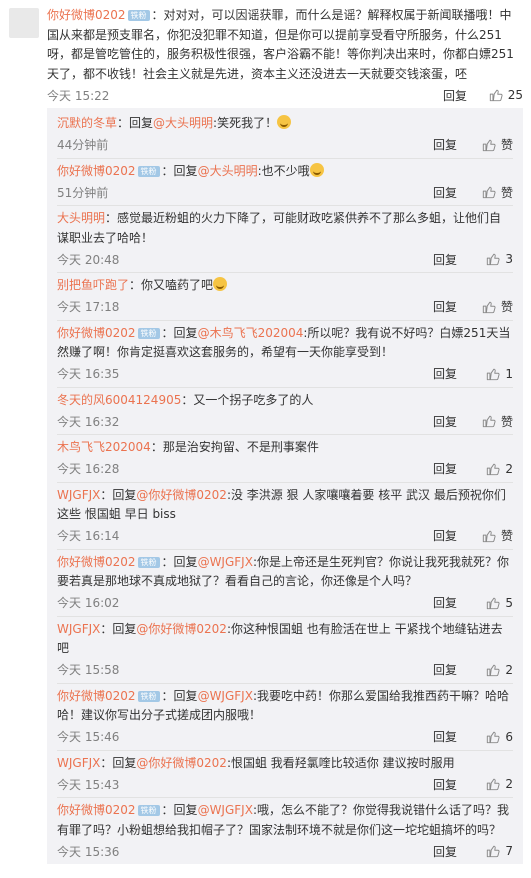  What do you see at coordinates (285, 374) in the screenshot?
I see `reply-meta: 今天 16:35 回复 1` at bounding box center [285, 374].